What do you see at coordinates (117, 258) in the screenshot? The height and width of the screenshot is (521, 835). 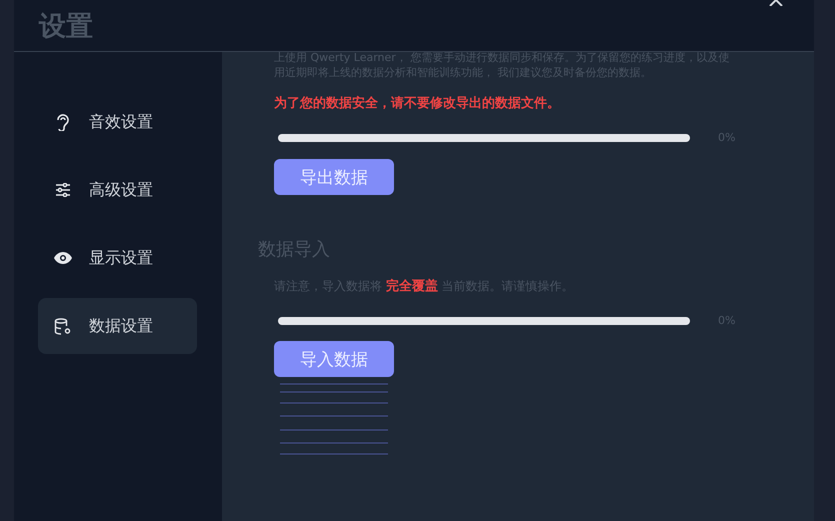 I see `sidebar-item: 显示设置` at bounding box center [117, 258].